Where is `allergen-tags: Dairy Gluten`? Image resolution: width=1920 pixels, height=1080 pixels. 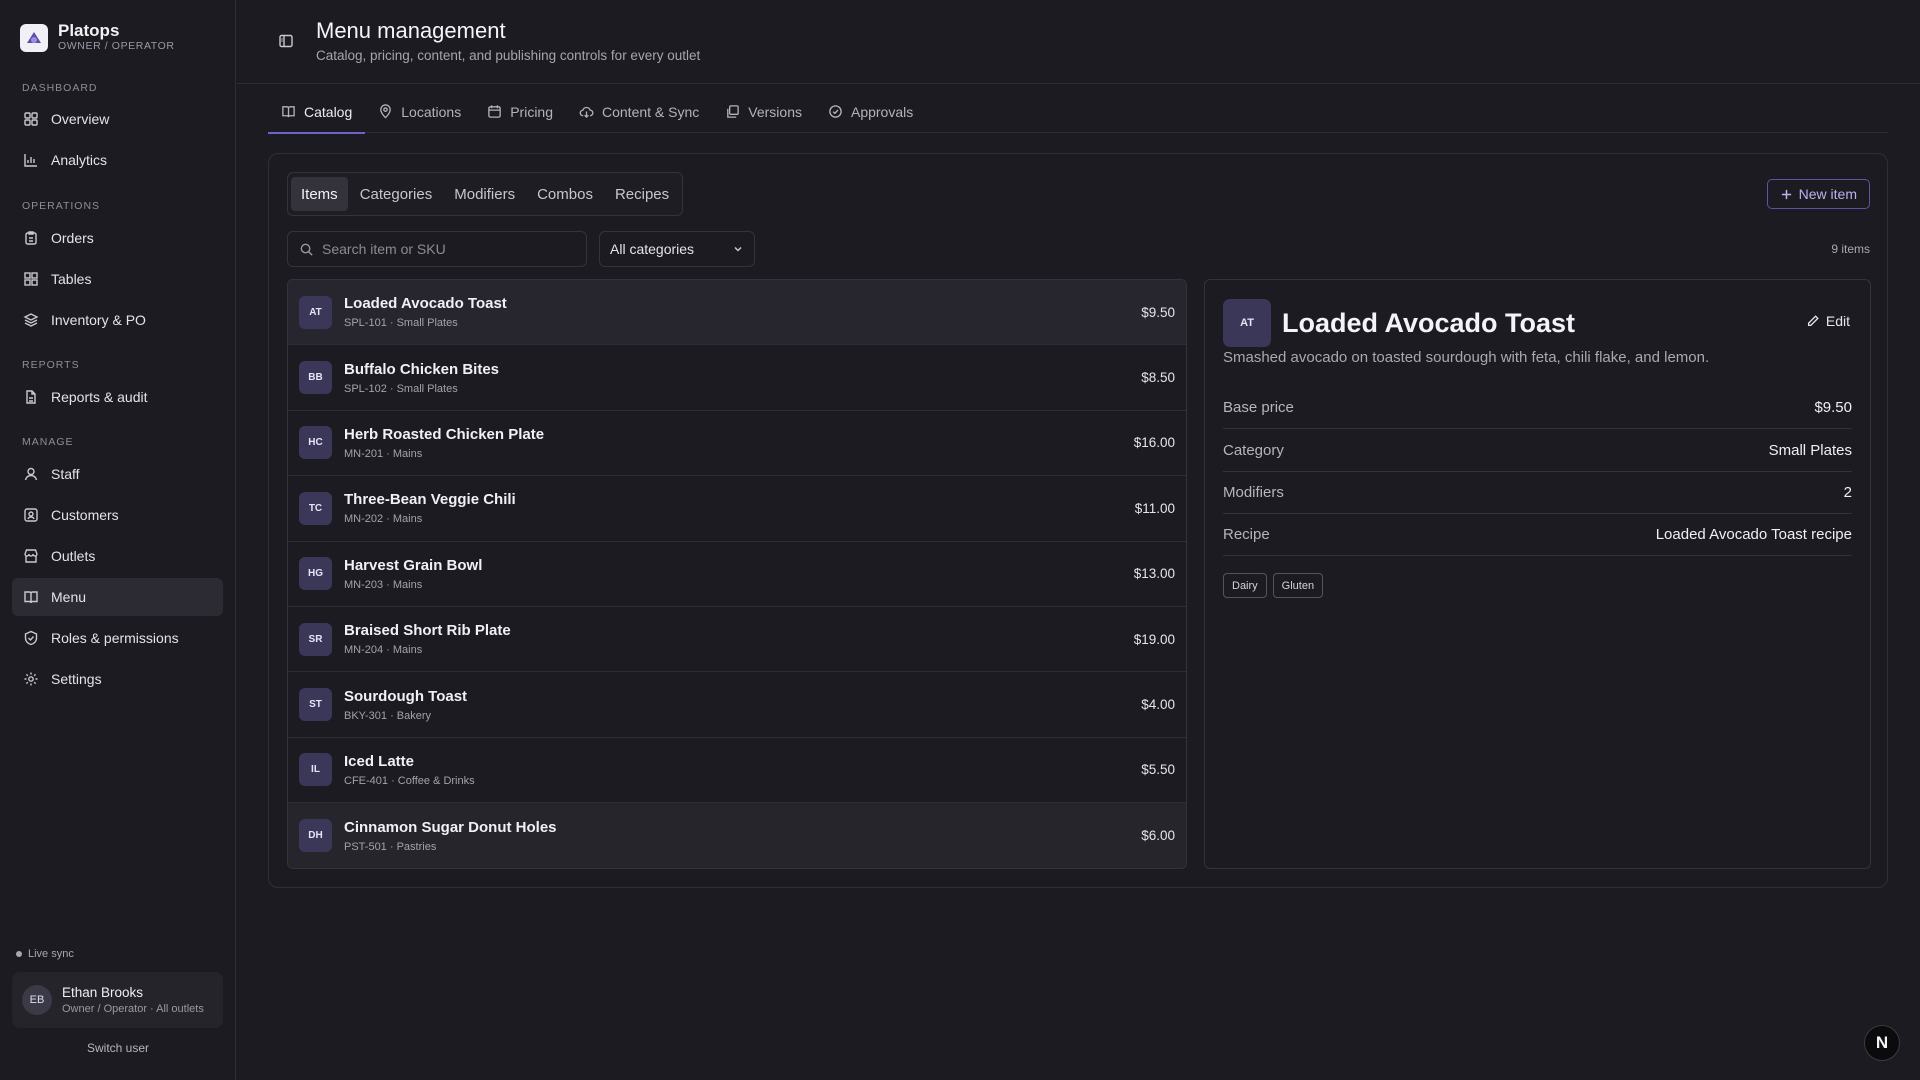 allergen-tags: Dairy Gluten is located at coordinates (1273, 585).